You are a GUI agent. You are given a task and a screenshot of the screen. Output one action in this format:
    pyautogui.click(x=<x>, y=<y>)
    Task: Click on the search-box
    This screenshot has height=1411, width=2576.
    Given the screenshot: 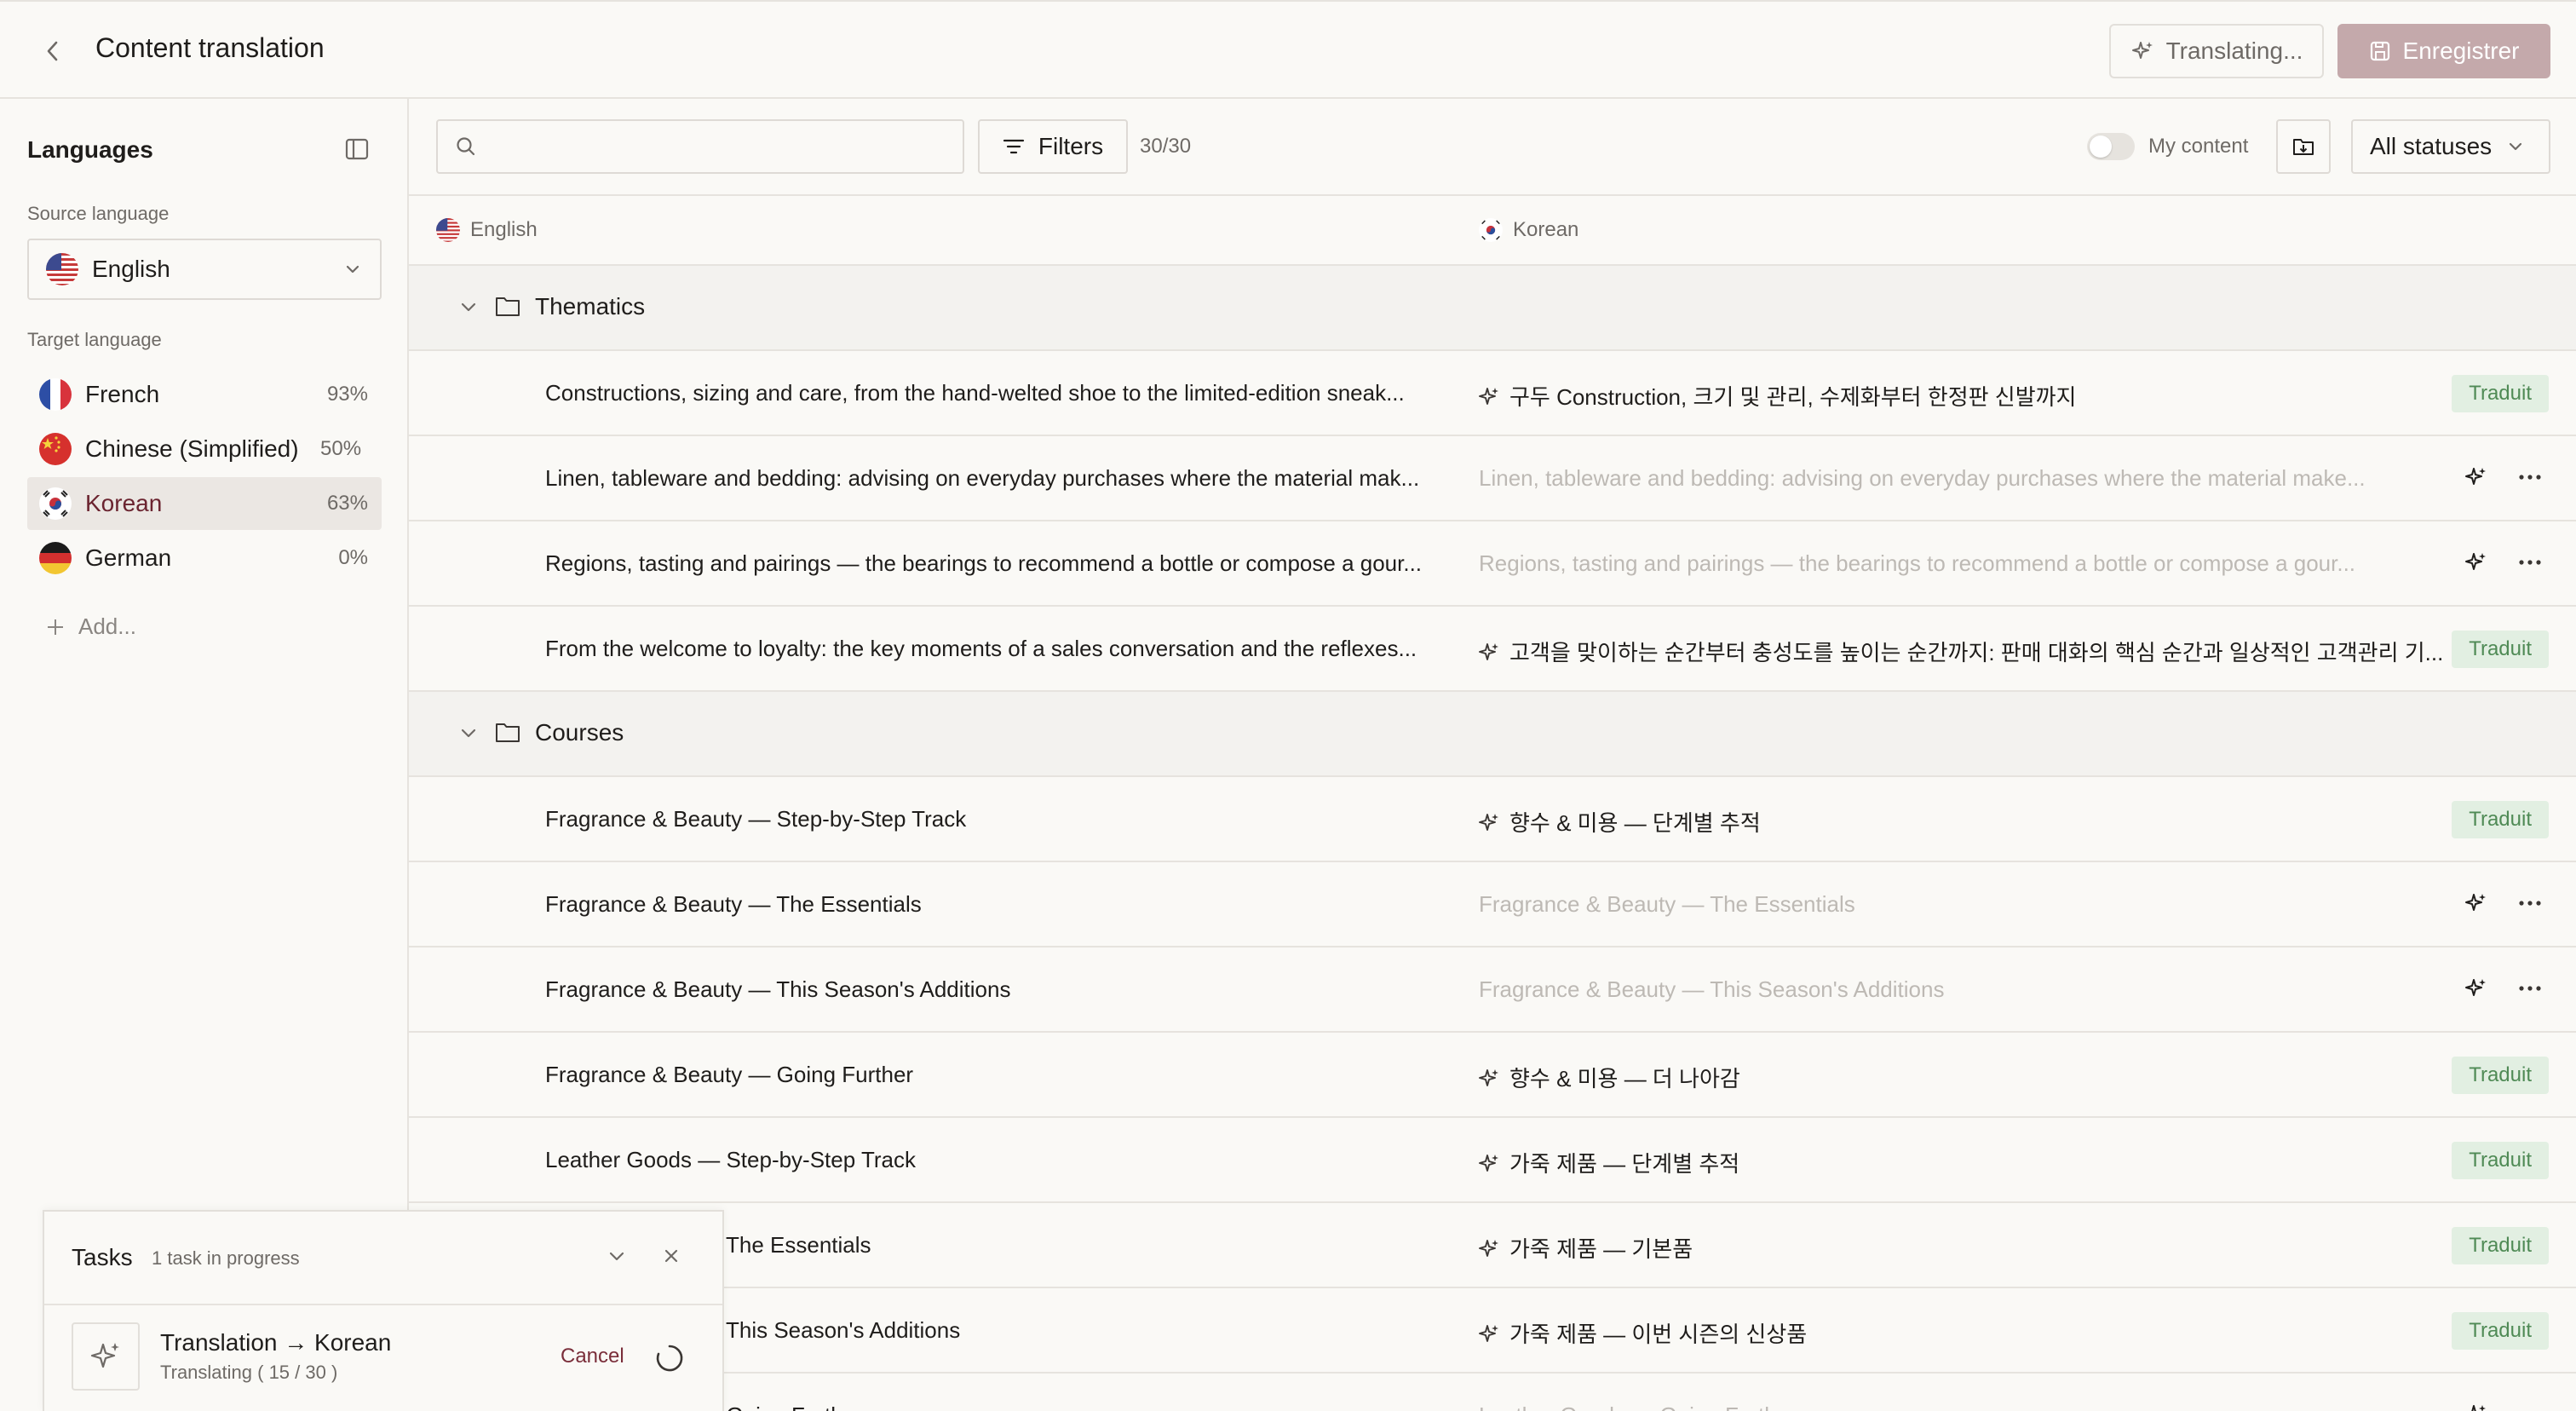 What is the action you would take?
    pyautogui.click(x=700, y=146)
    